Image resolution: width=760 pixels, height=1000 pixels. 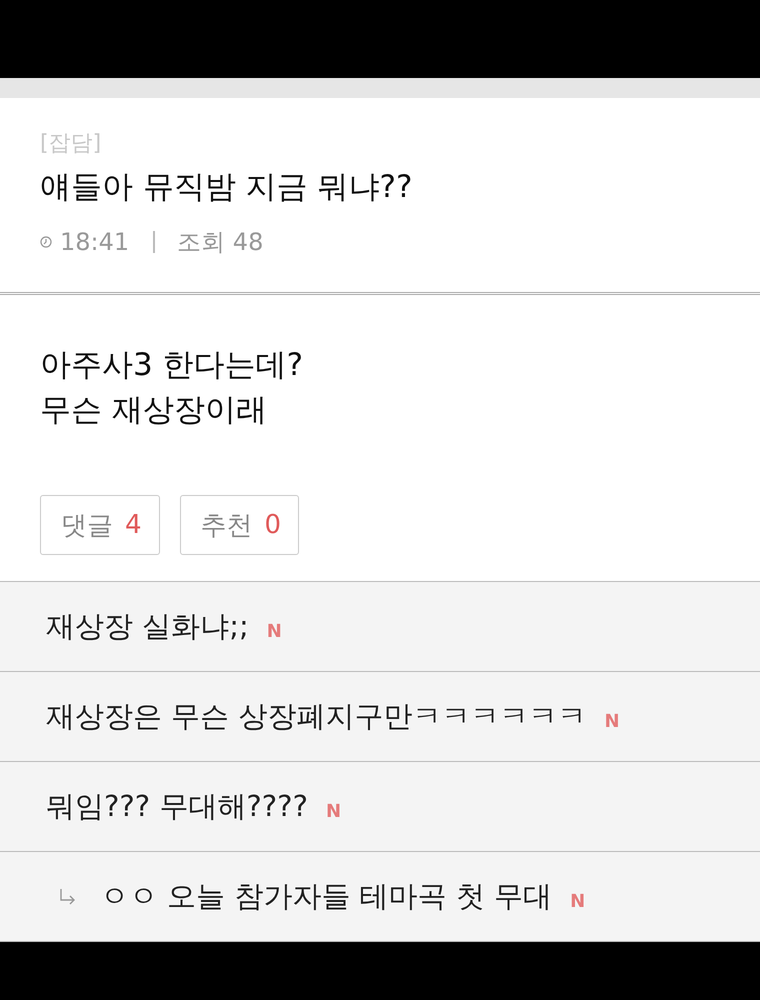 What do you see at coordinates (172, 388) in the screenshot?
I see `post-body: 아주사3 한다는데? 무슨 재상장이래` at bounding box center [172, 388].